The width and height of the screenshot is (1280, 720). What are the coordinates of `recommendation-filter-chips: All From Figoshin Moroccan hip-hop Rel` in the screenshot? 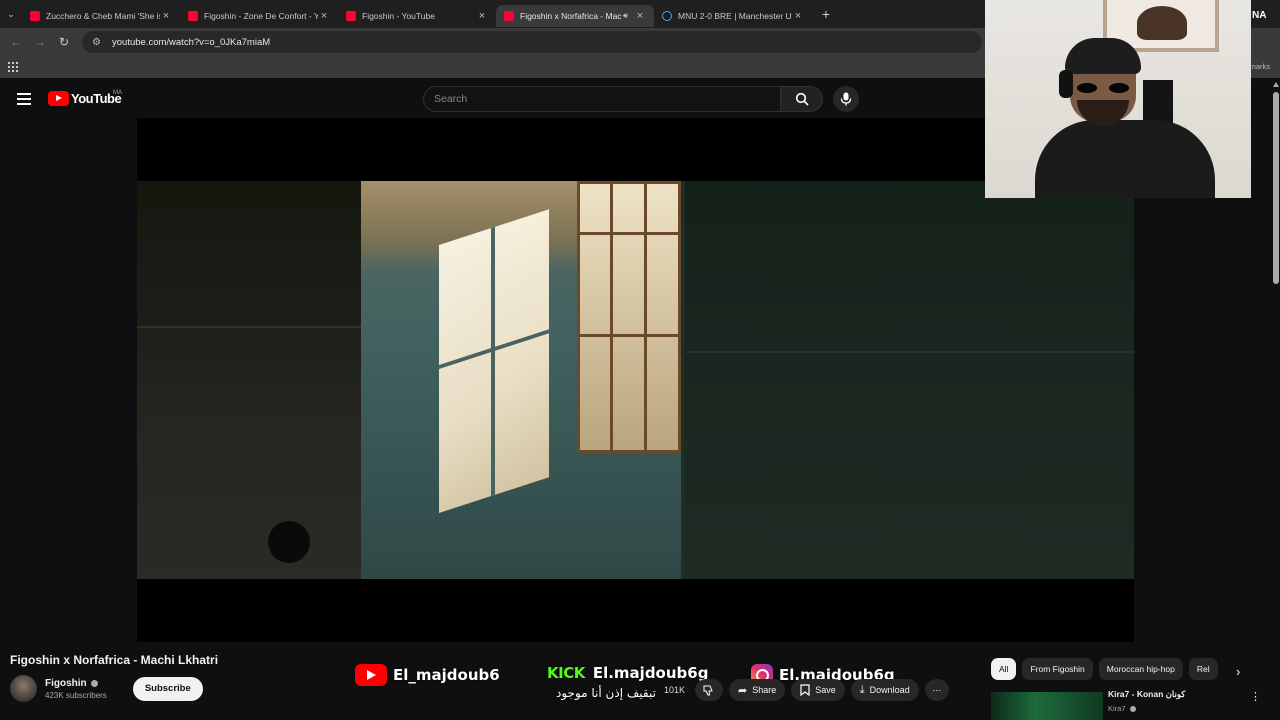 It's located at (1111, 669).